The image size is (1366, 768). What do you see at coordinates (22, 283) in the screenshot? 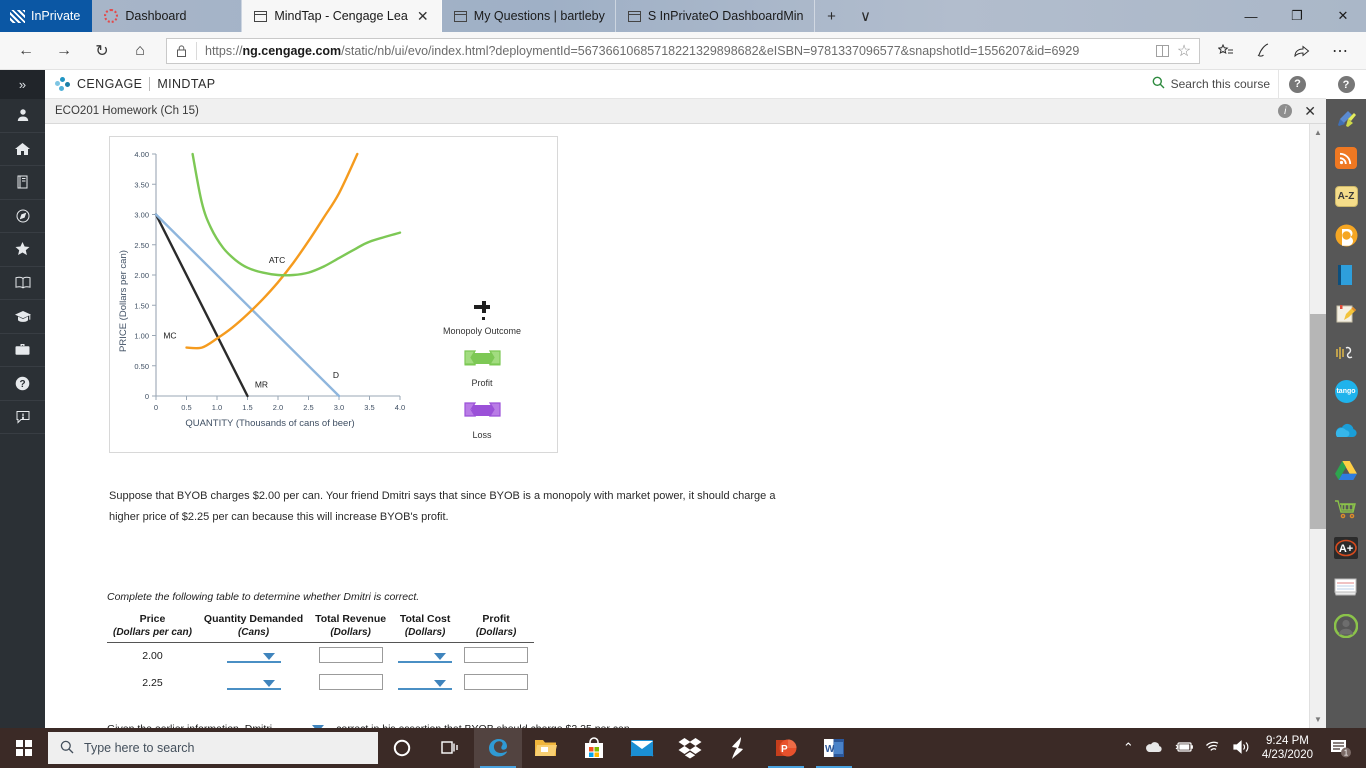
I see `open-book-icon` at bounding box center [22, 283].